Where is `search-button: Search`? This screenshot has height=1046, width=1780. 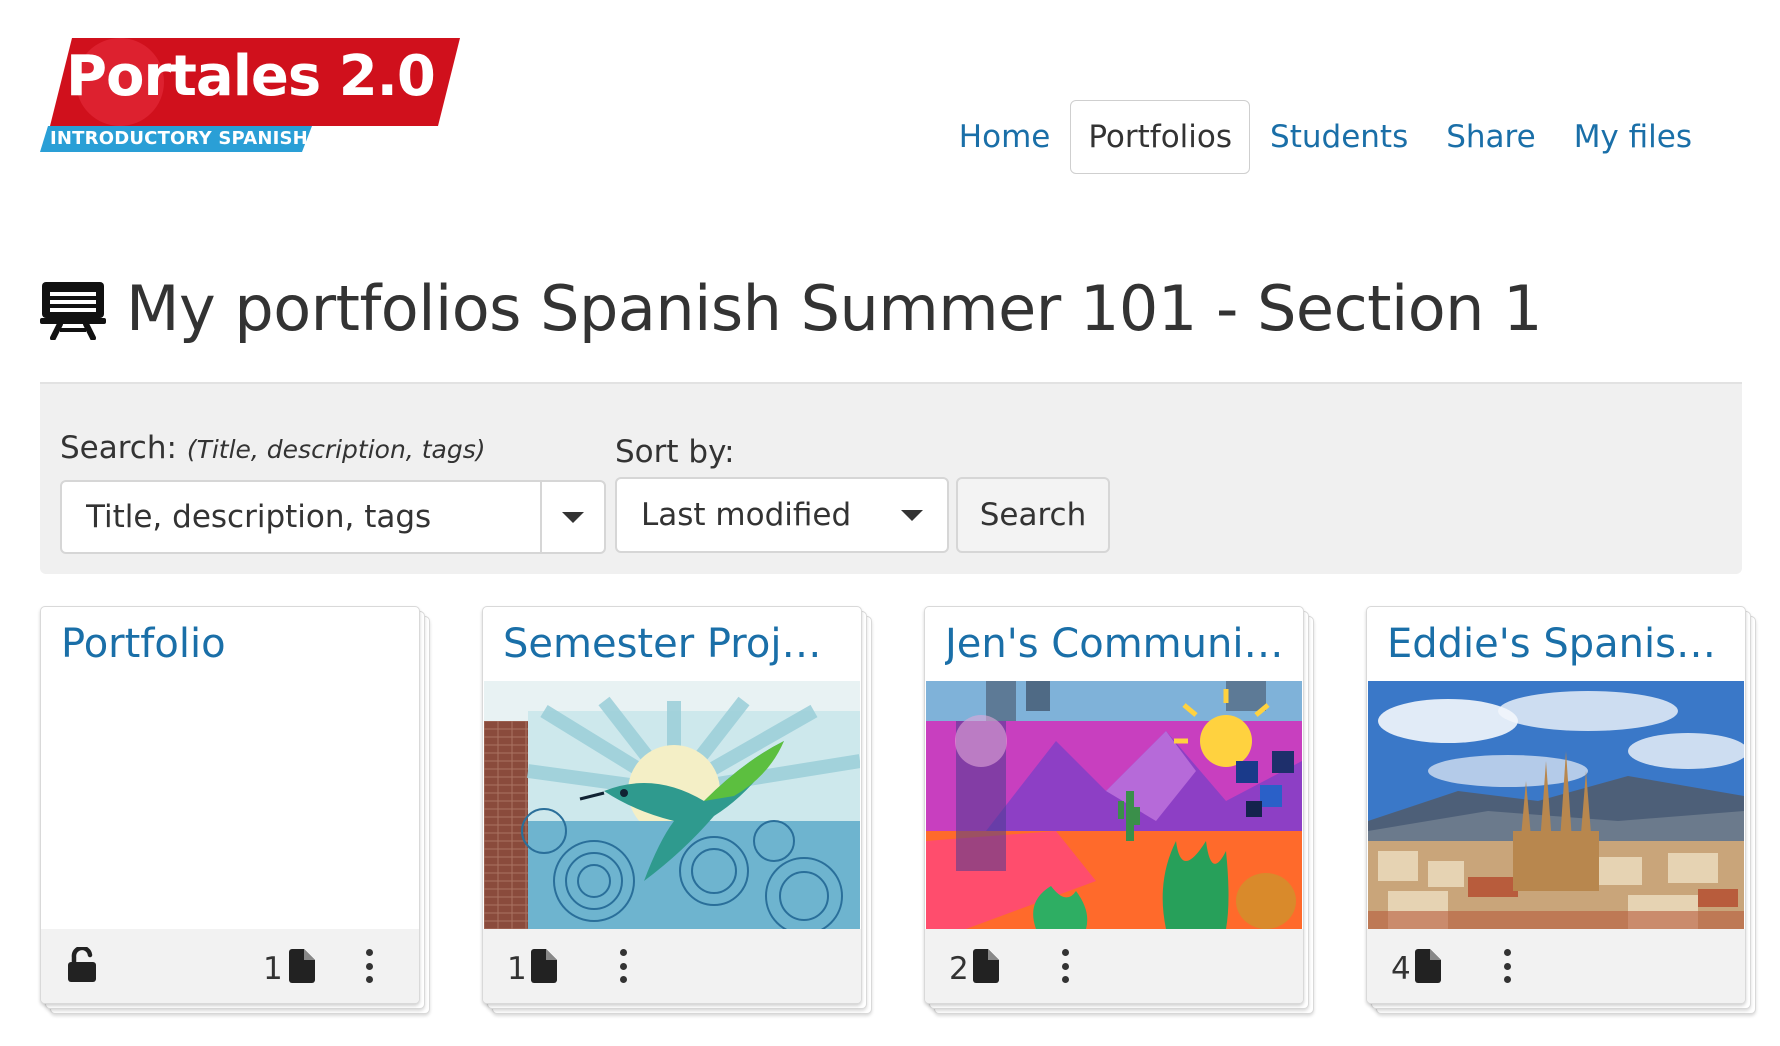 search-button: Search is located at coordinates (1033, 515).